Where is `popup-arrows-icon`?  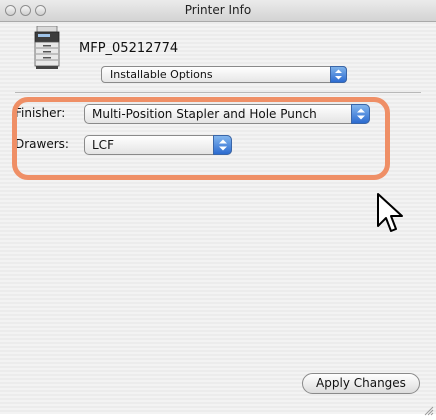 popup-arrows-icon is located at coordinates (338, 74).